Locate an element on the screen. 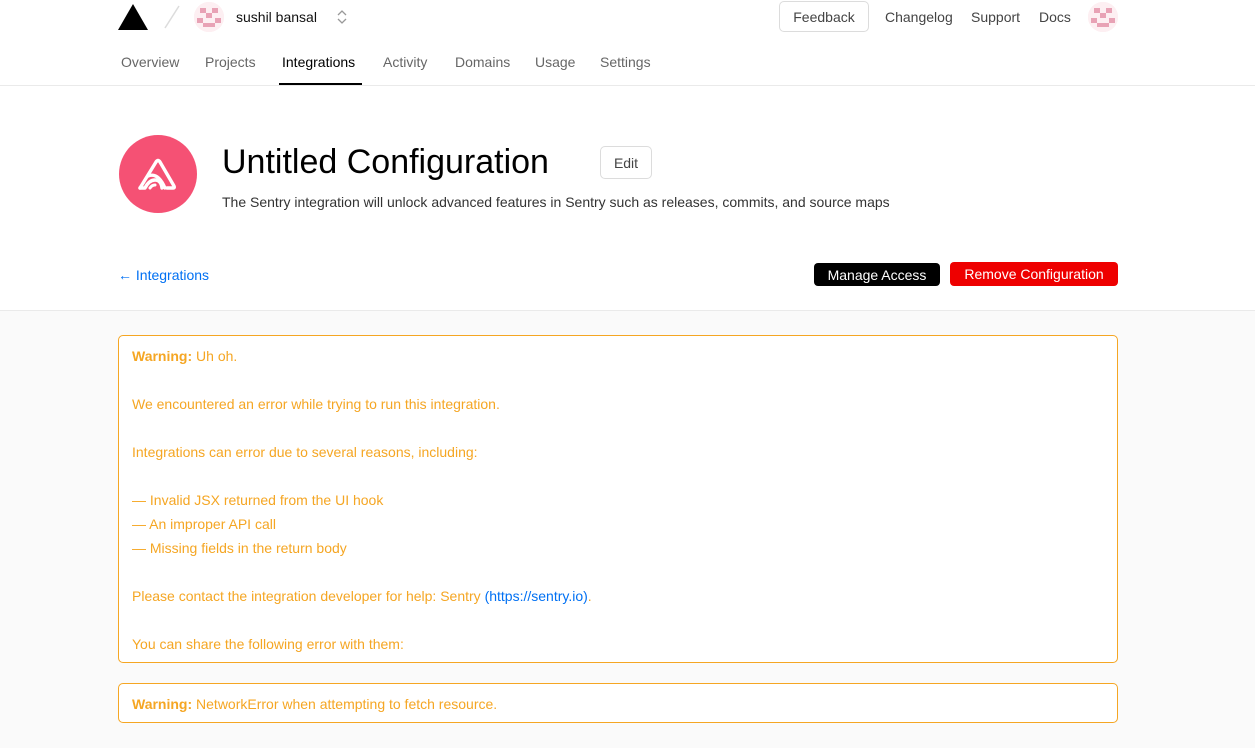 This screenshot has height=748, width=1255. feedback-button: Feedback is located at coordinates (824, 16).